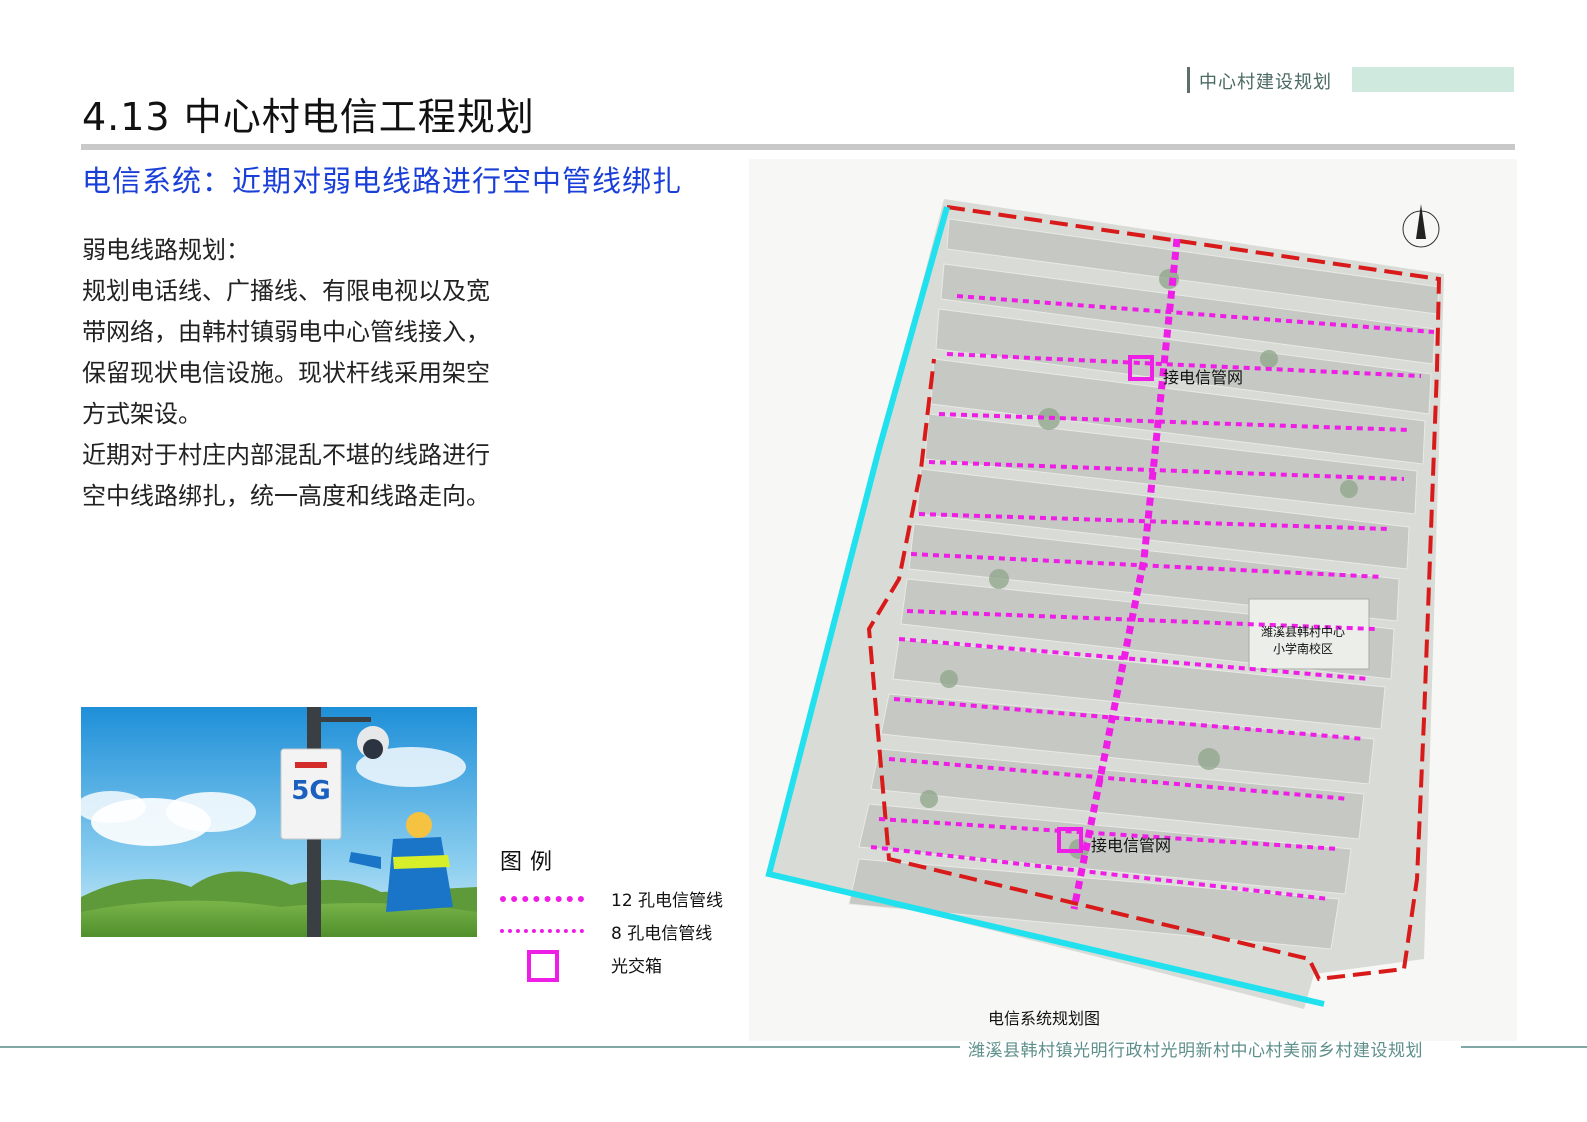 The height and width of the screenshot is (1122, 1587). What do you see at coordinates (279, 822) in the screenshot?
I see `telecom-photo: 5G` at bounding box center [279, 822].